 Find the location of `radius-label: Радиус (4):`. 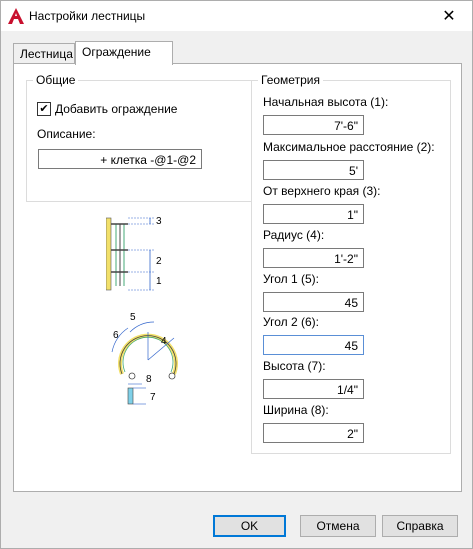

radius-label: Радиус (4): is located at coordinates (294, 235).